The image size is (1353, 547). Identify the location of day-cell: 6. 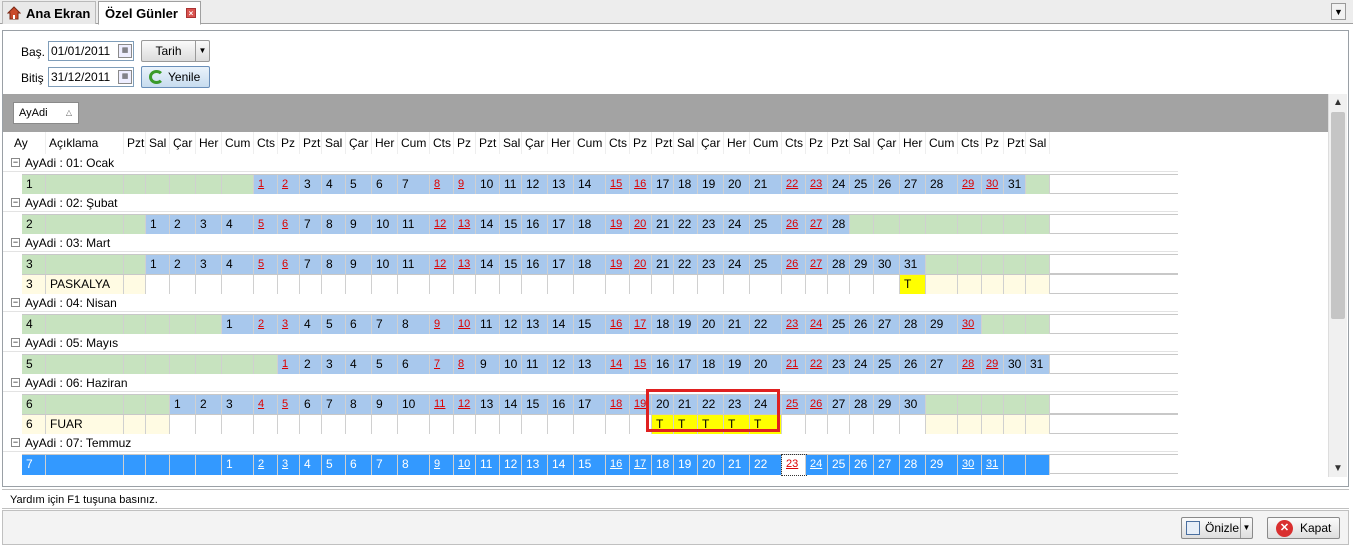
(289, 265).